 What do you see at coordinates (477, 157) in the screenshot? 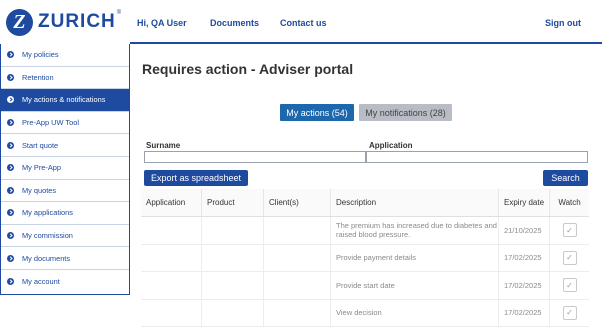
I see `application-input` at bounding box center [477, 157].